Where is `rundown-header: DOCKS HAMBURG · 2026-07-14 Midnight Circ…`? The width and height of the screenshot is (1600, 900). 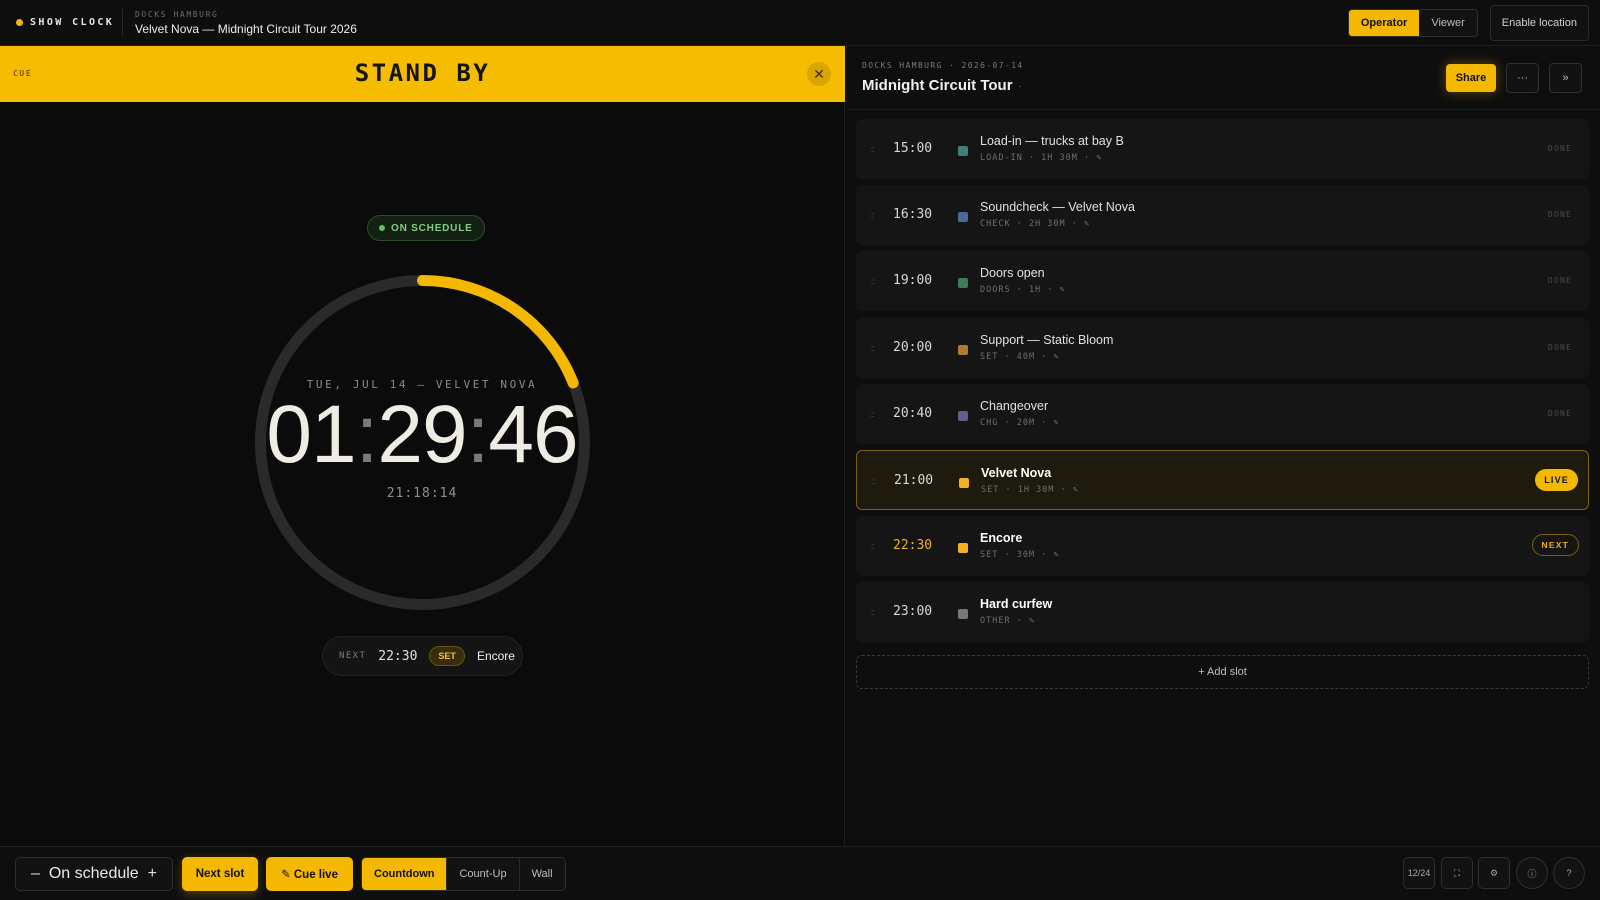 rundown-header: DOCKS HAMBURG · 2026-07-14 Midnight Circ… is located at coordinates (1223, 78).